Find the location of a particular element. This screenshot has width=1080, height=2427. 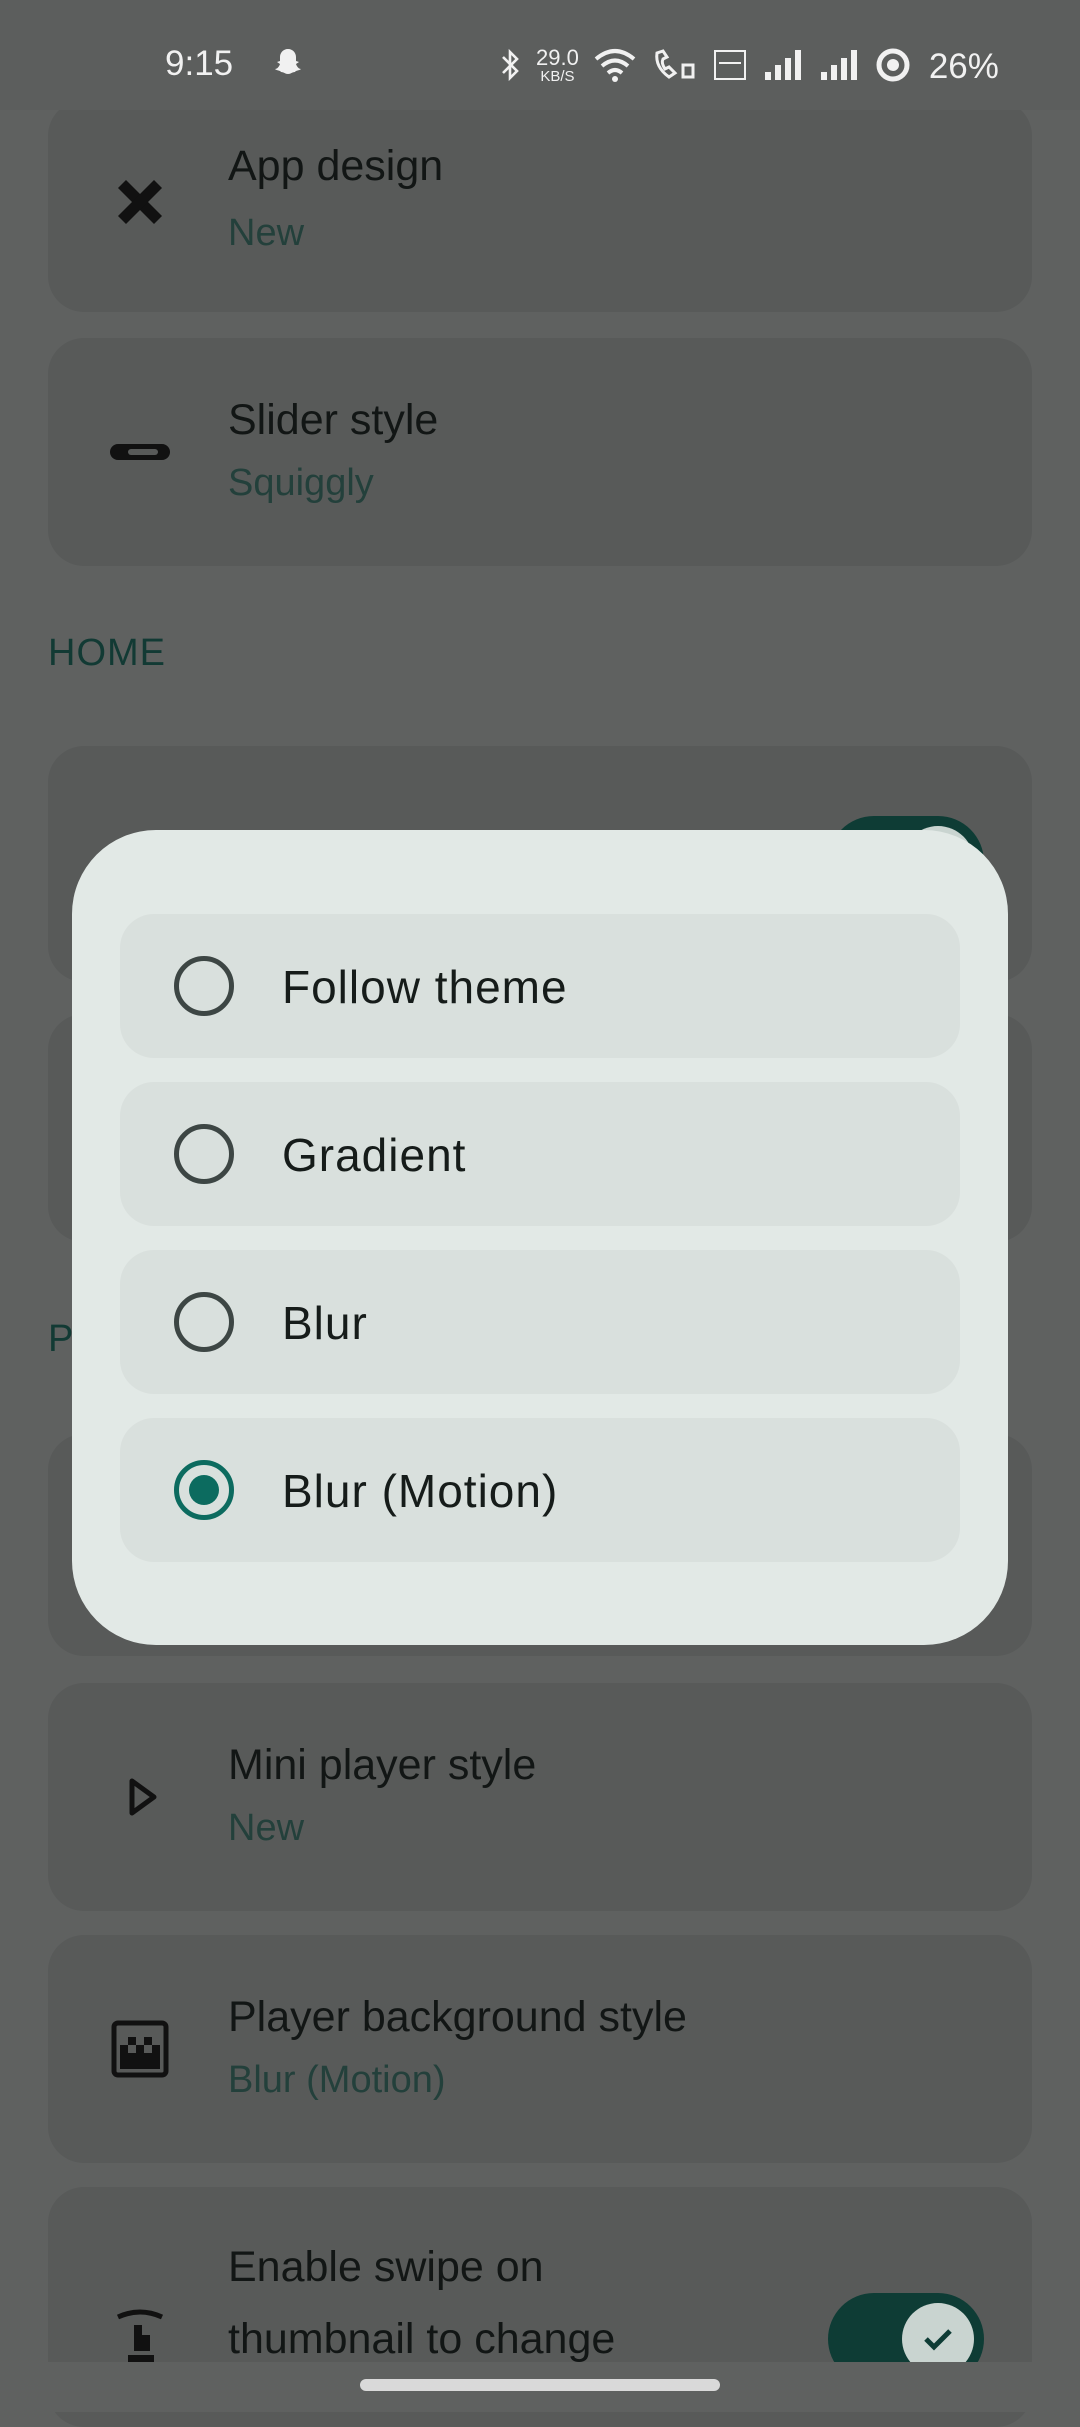

setting-mini-player-style: Mini player style New is located at coordinates (540, 1797).